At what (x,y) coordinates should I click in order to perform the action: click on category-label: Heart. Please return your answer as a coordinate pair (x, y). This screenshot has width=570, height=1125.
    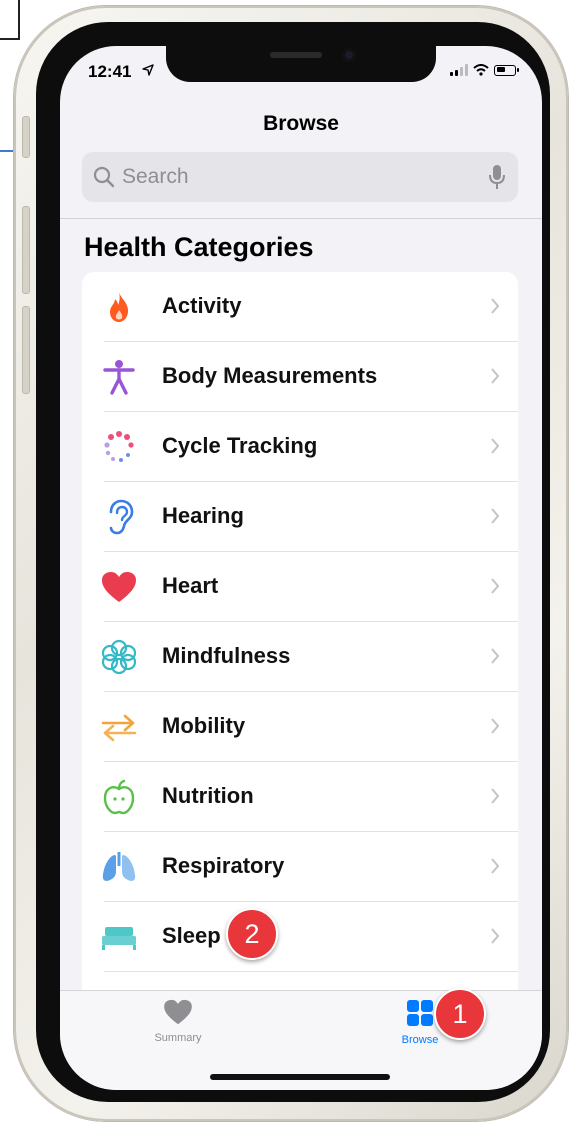
    Looking at the image, I should click on (190, 585).